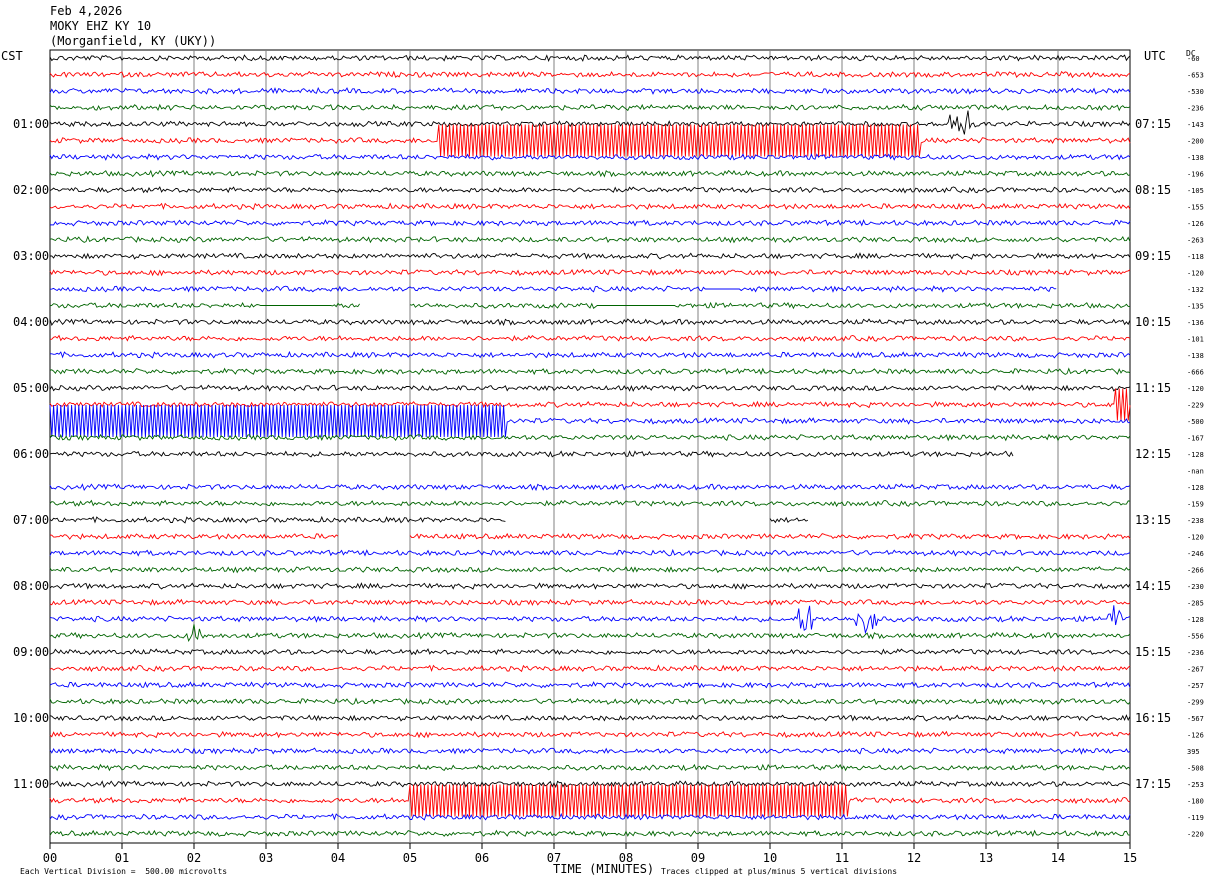  Describe the element at coordinates (1153, 784) in the screenshot. I see `utc-hour-label: 17:15` at that location.